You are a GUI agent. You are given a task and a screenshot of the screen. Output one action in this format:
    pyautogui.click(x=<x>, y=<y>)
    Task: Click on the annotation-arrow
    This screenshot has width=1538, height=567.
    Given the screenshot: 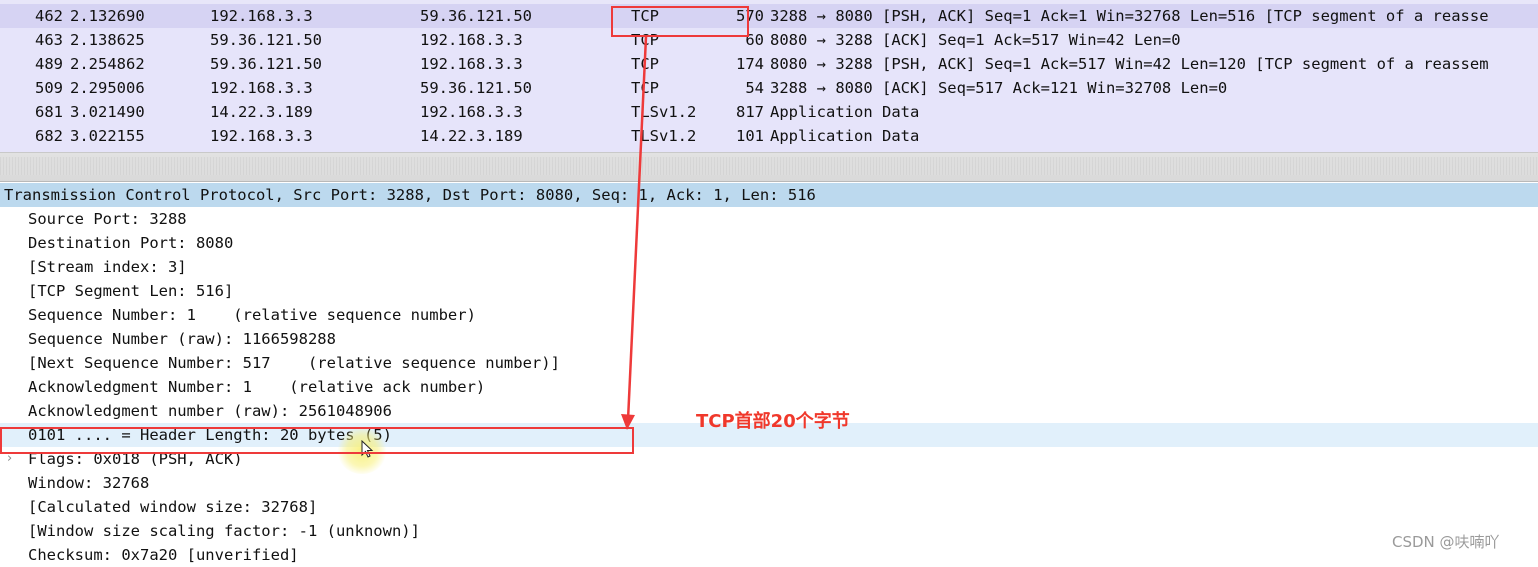 What is the action you would take?
    pyautogui.click(x=634, y=233)
    